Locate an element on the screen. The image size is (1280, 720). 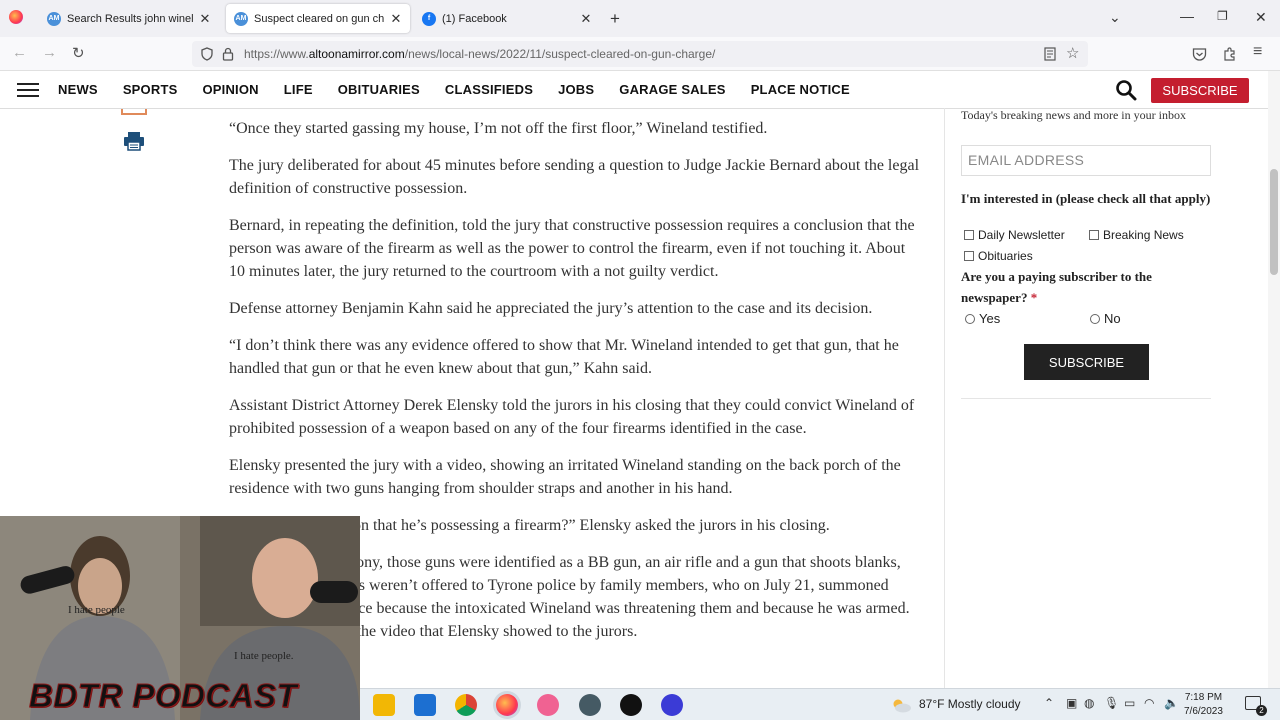
nav-opinion: OPINION is located at coordinates (230, 89).